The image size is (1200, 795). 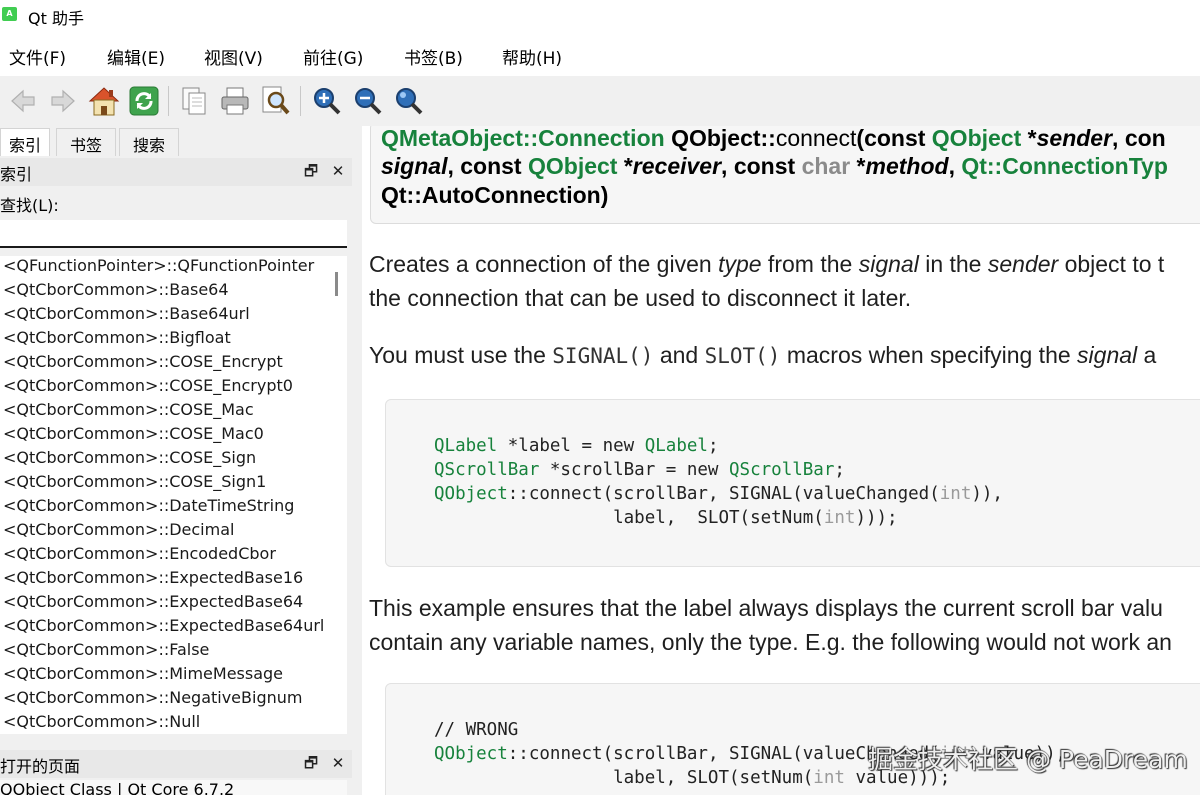 What do you see at coordinates (327, 101) in the screenshot?
I see `zoom-in-button` at bounding box center [327, 101].